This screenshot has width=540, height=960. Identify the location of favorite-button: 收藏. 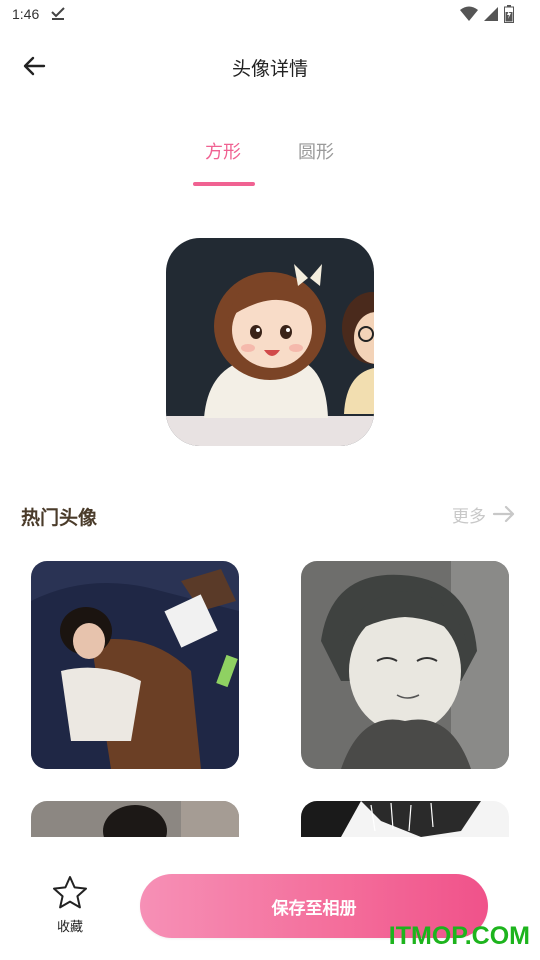
(70, 906).